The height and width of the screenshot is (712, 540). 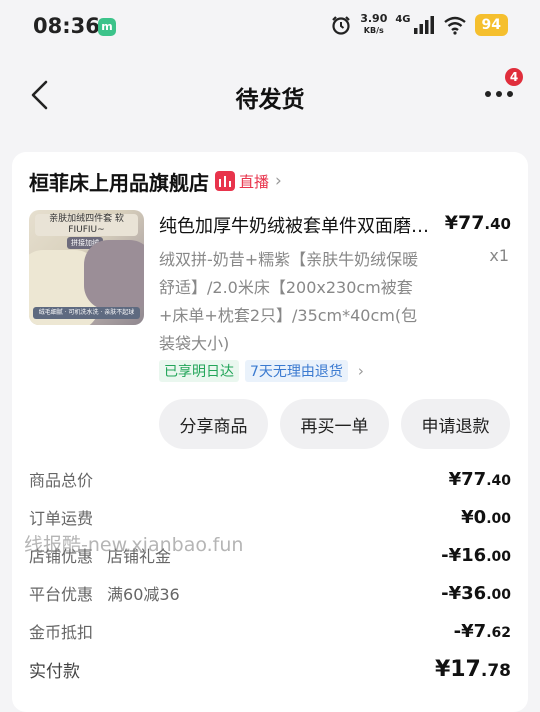 I want to click on summary-value-decimal: .40, so click(x=498, y=480).